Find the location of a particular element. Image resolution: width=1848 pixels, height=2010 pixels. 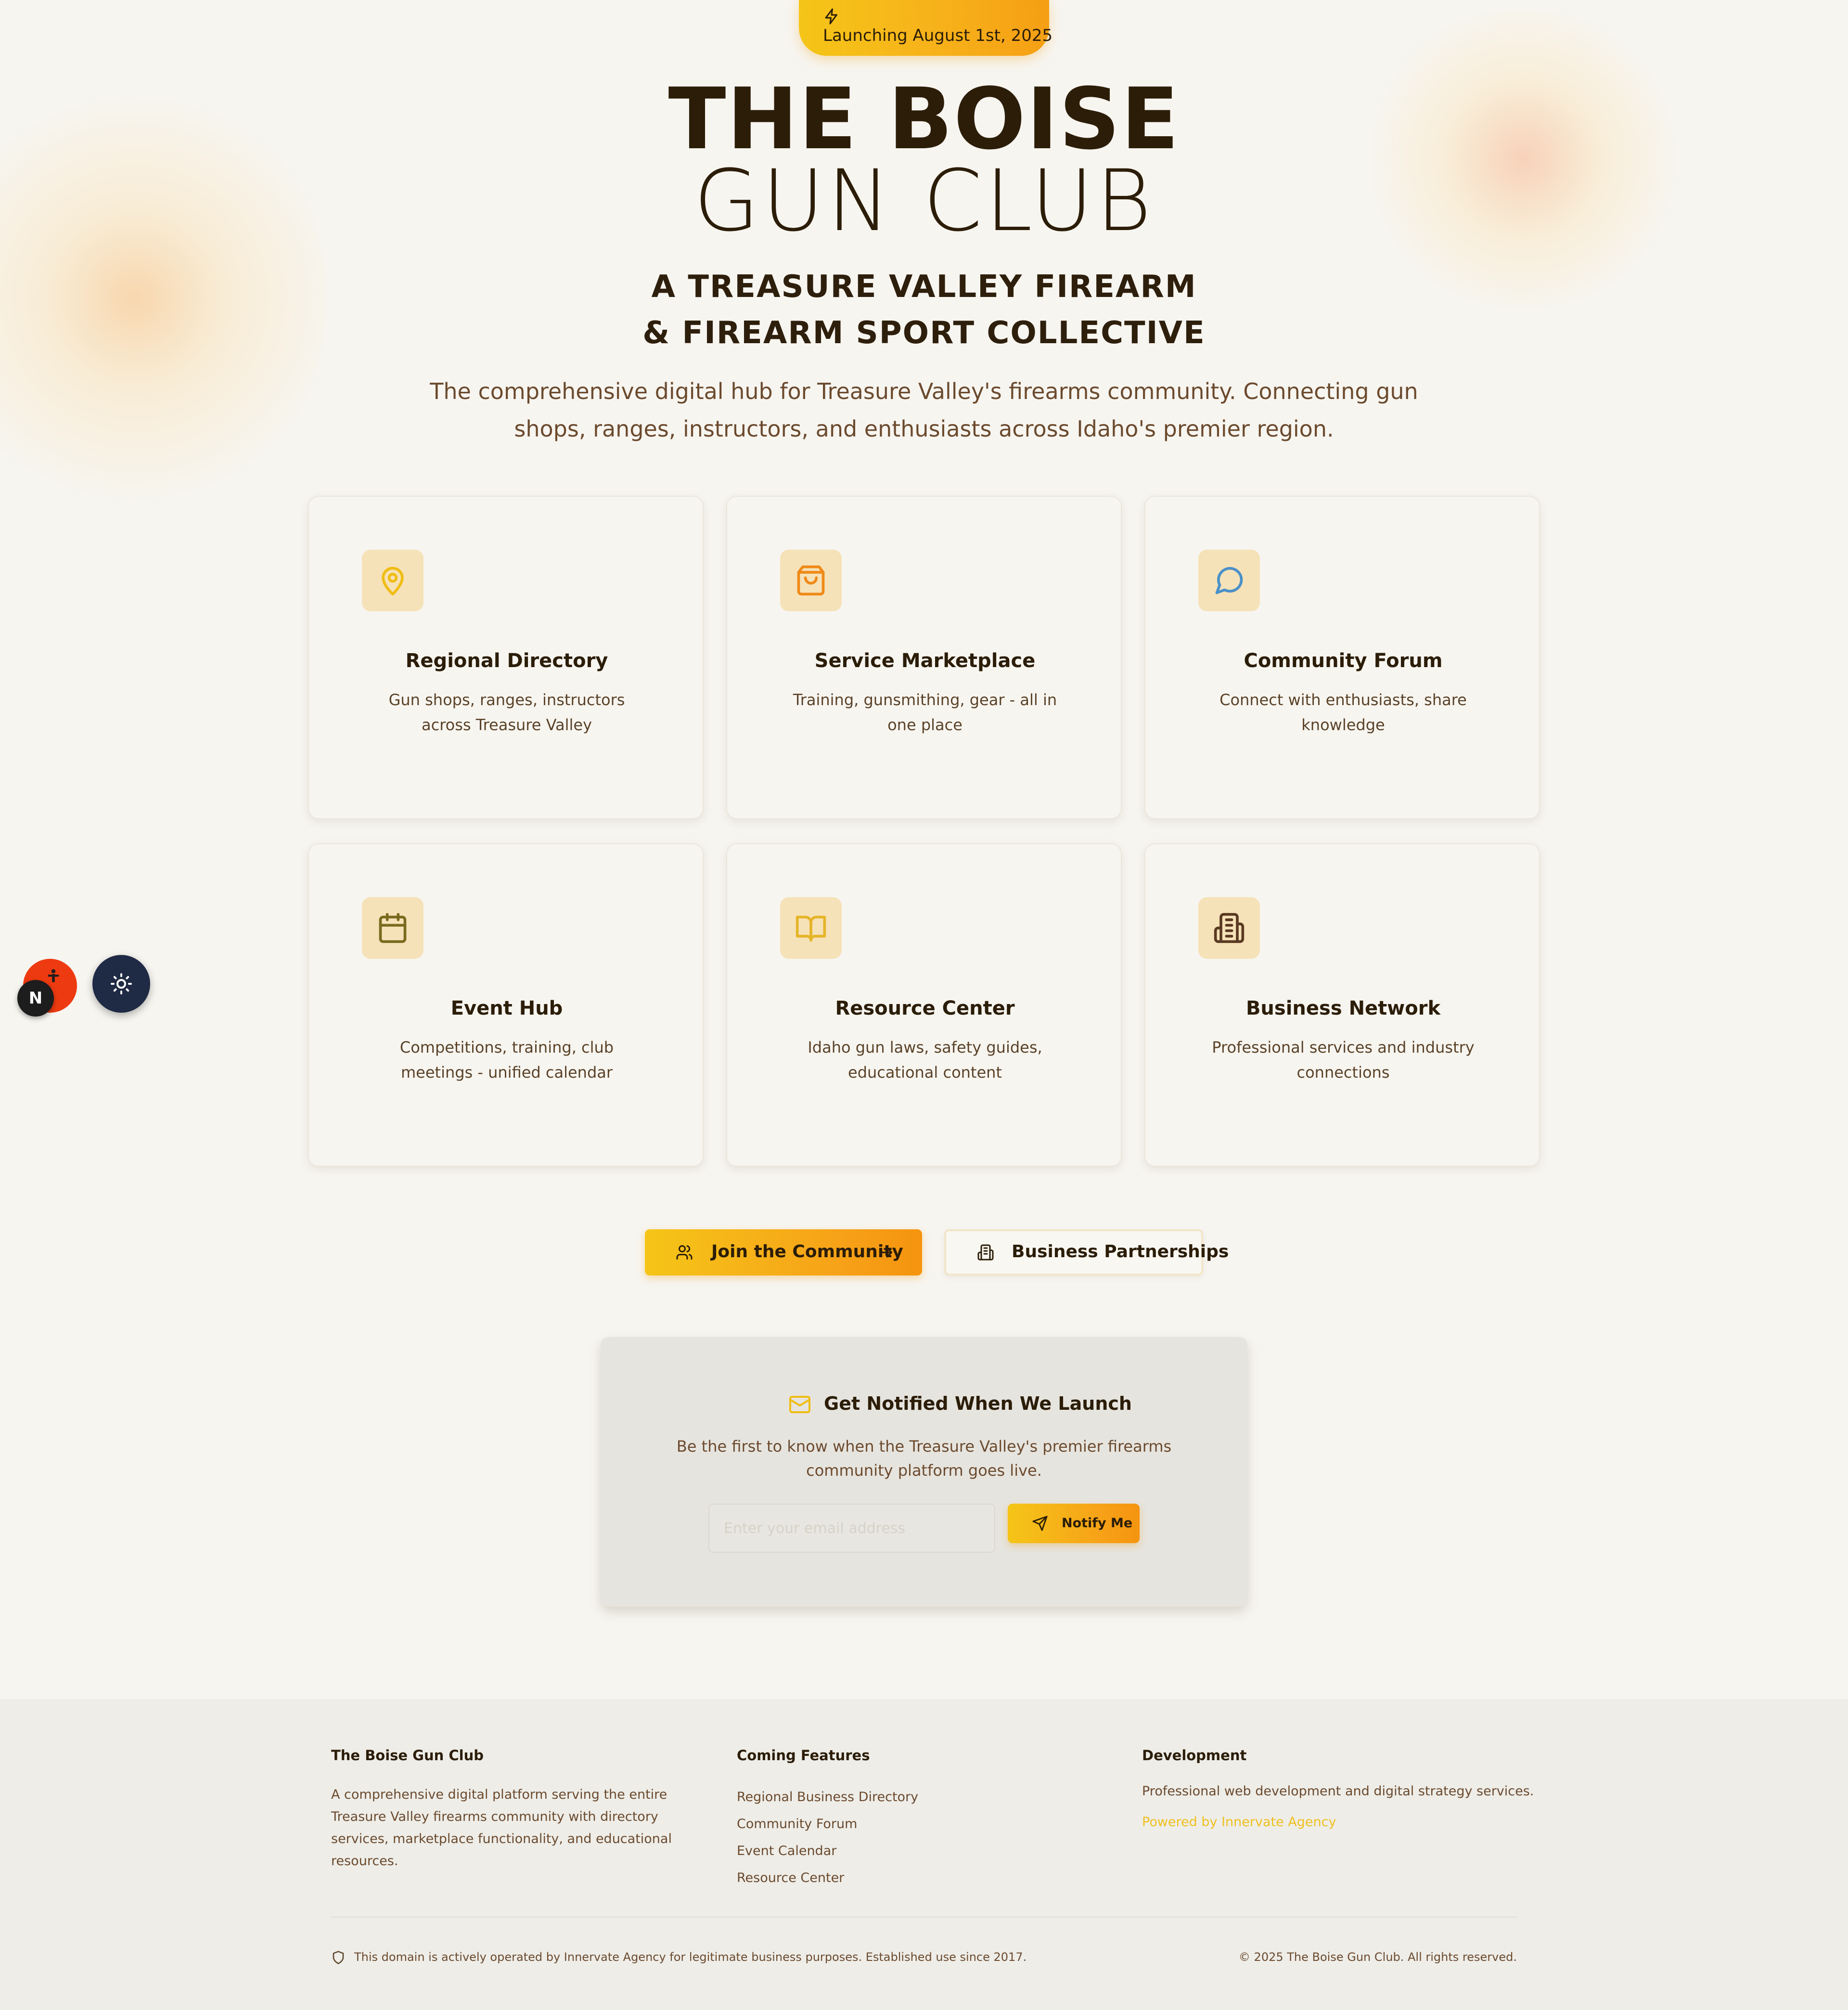

notify-title: Get Notified When We Launch is located at coordinates (978, 1404).